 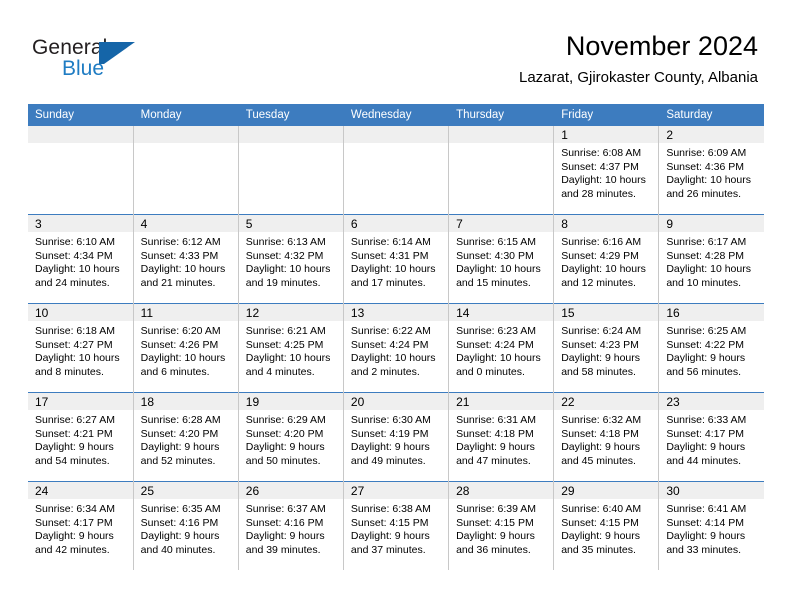 I want to click on sunset-text: Sunset: 4:15 PM, so click(x=389, y=522).